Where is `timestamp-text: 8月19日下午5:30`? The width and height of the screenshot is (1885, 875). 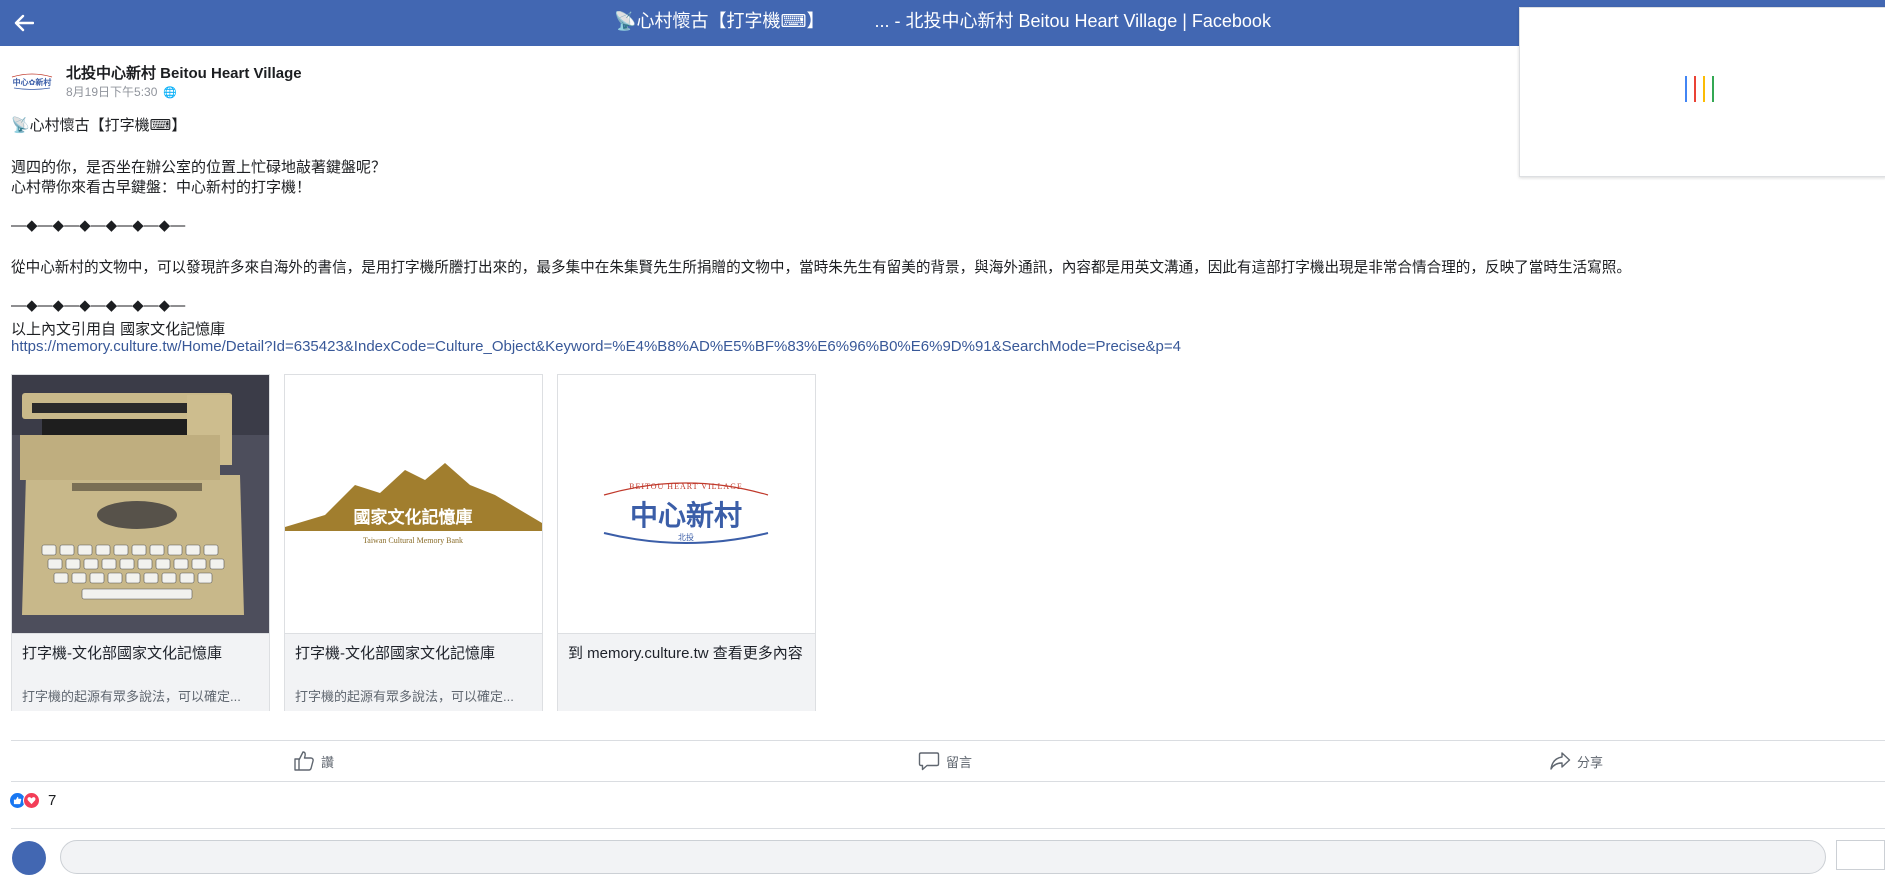
timestamp-text: 8月19日下午5:30 is located at coordinates (112, 92).